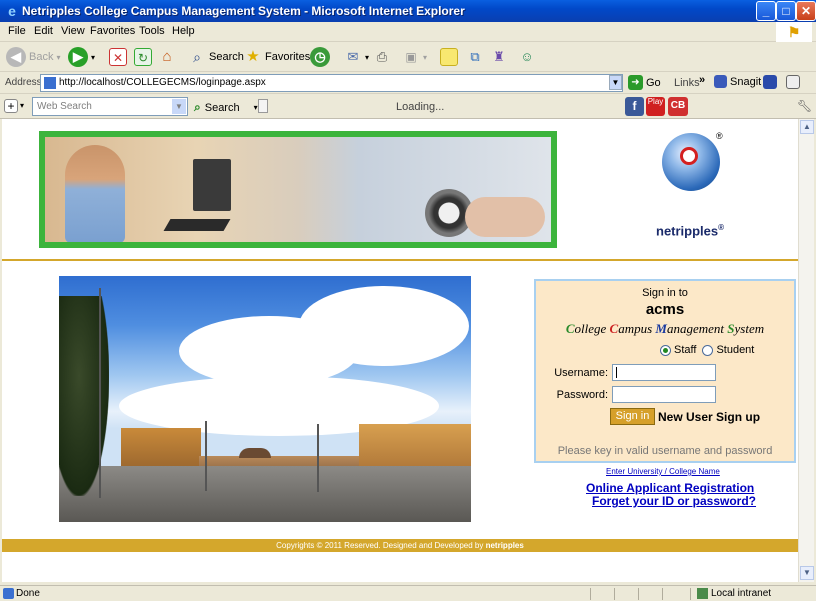 The image size is (816, 601). I want to click on password-field, so click(664, 394).